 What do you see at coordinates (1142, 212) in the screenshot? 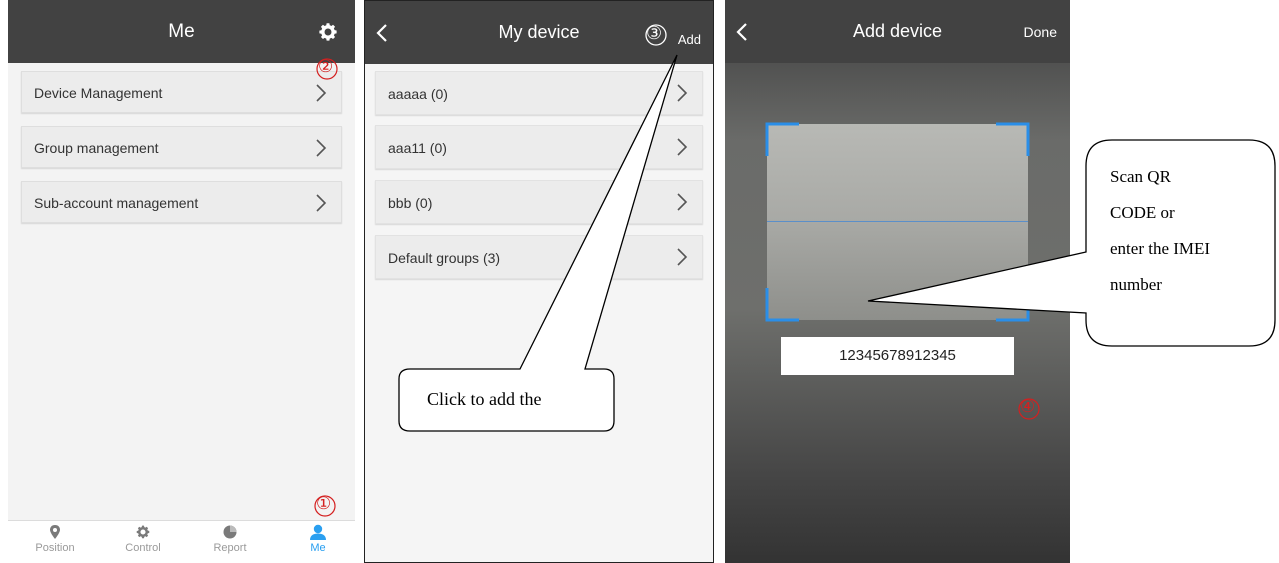
I see `scan-callout-line: CODE or` at bounding box center [1142, 212].